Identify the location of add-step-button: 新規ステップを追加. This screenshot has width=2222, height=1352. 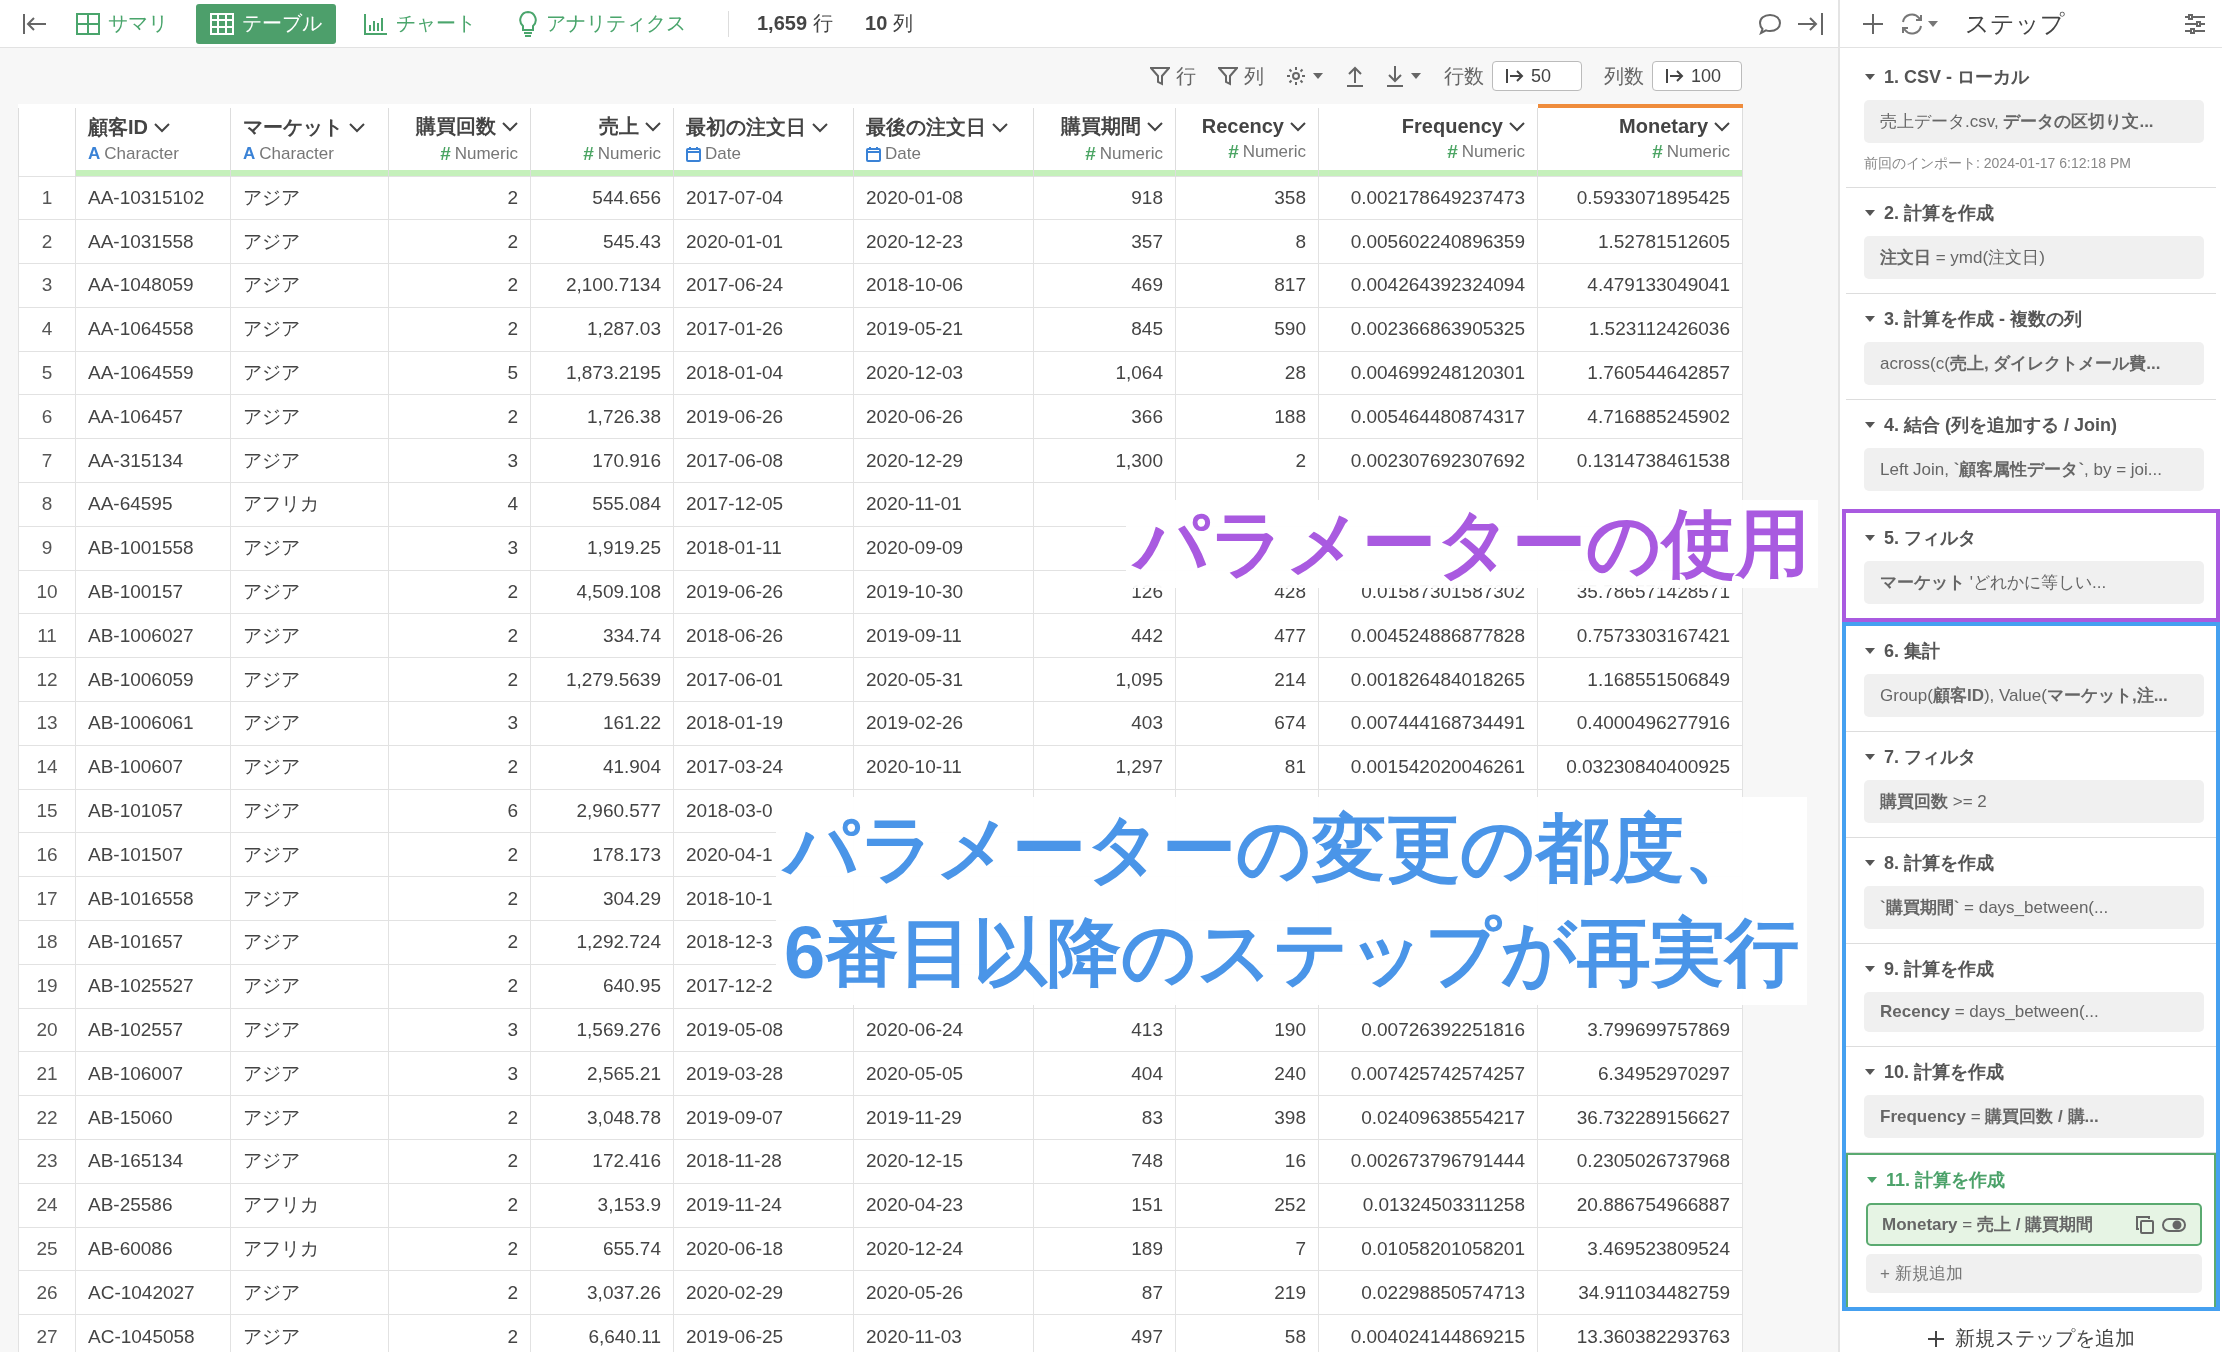
(2031, 1338).